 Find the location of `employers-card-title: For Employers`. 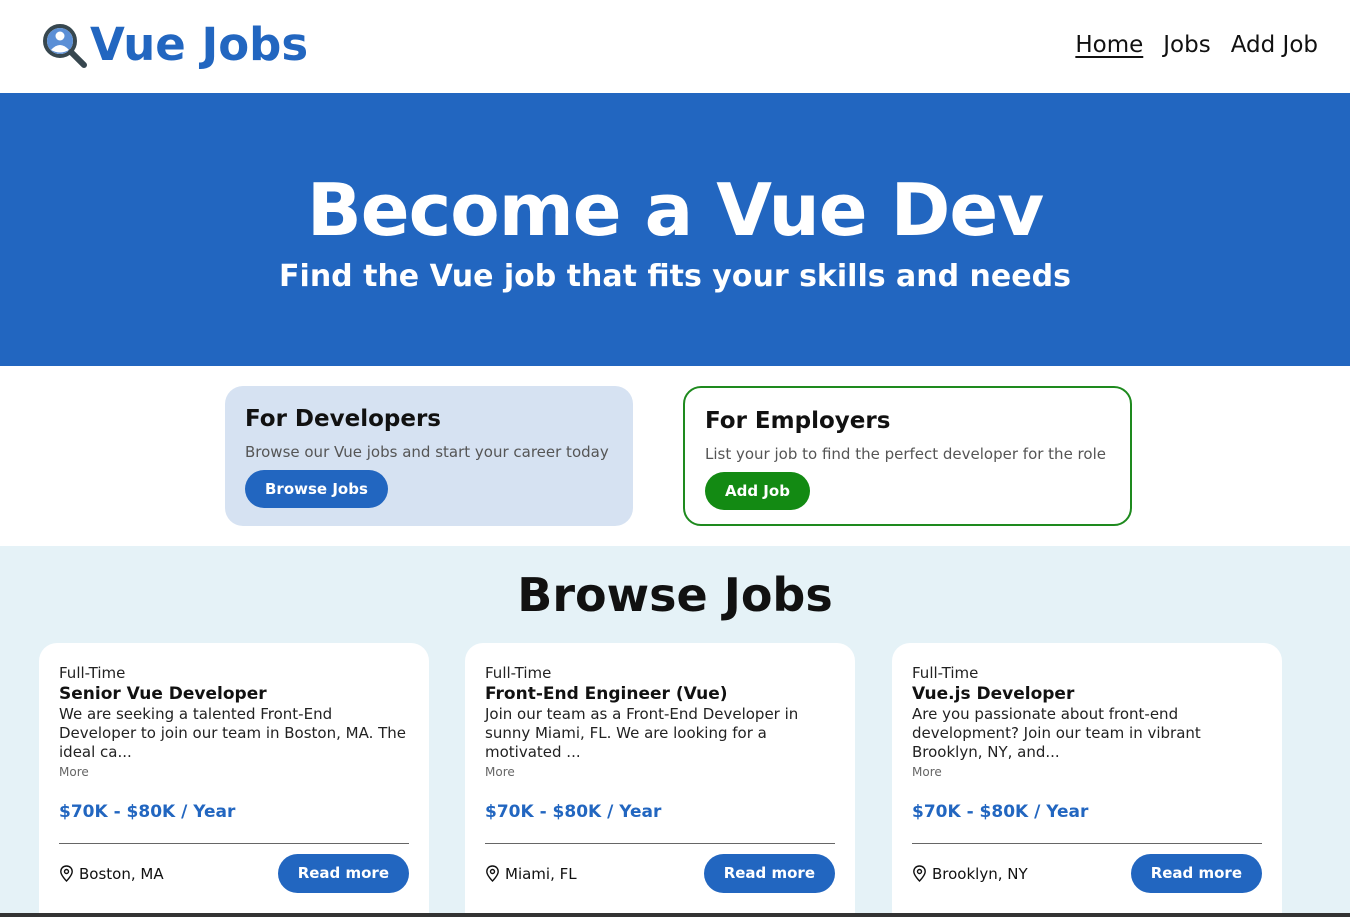

employers-card-title: For Employers is located at coordinates (798, 421).